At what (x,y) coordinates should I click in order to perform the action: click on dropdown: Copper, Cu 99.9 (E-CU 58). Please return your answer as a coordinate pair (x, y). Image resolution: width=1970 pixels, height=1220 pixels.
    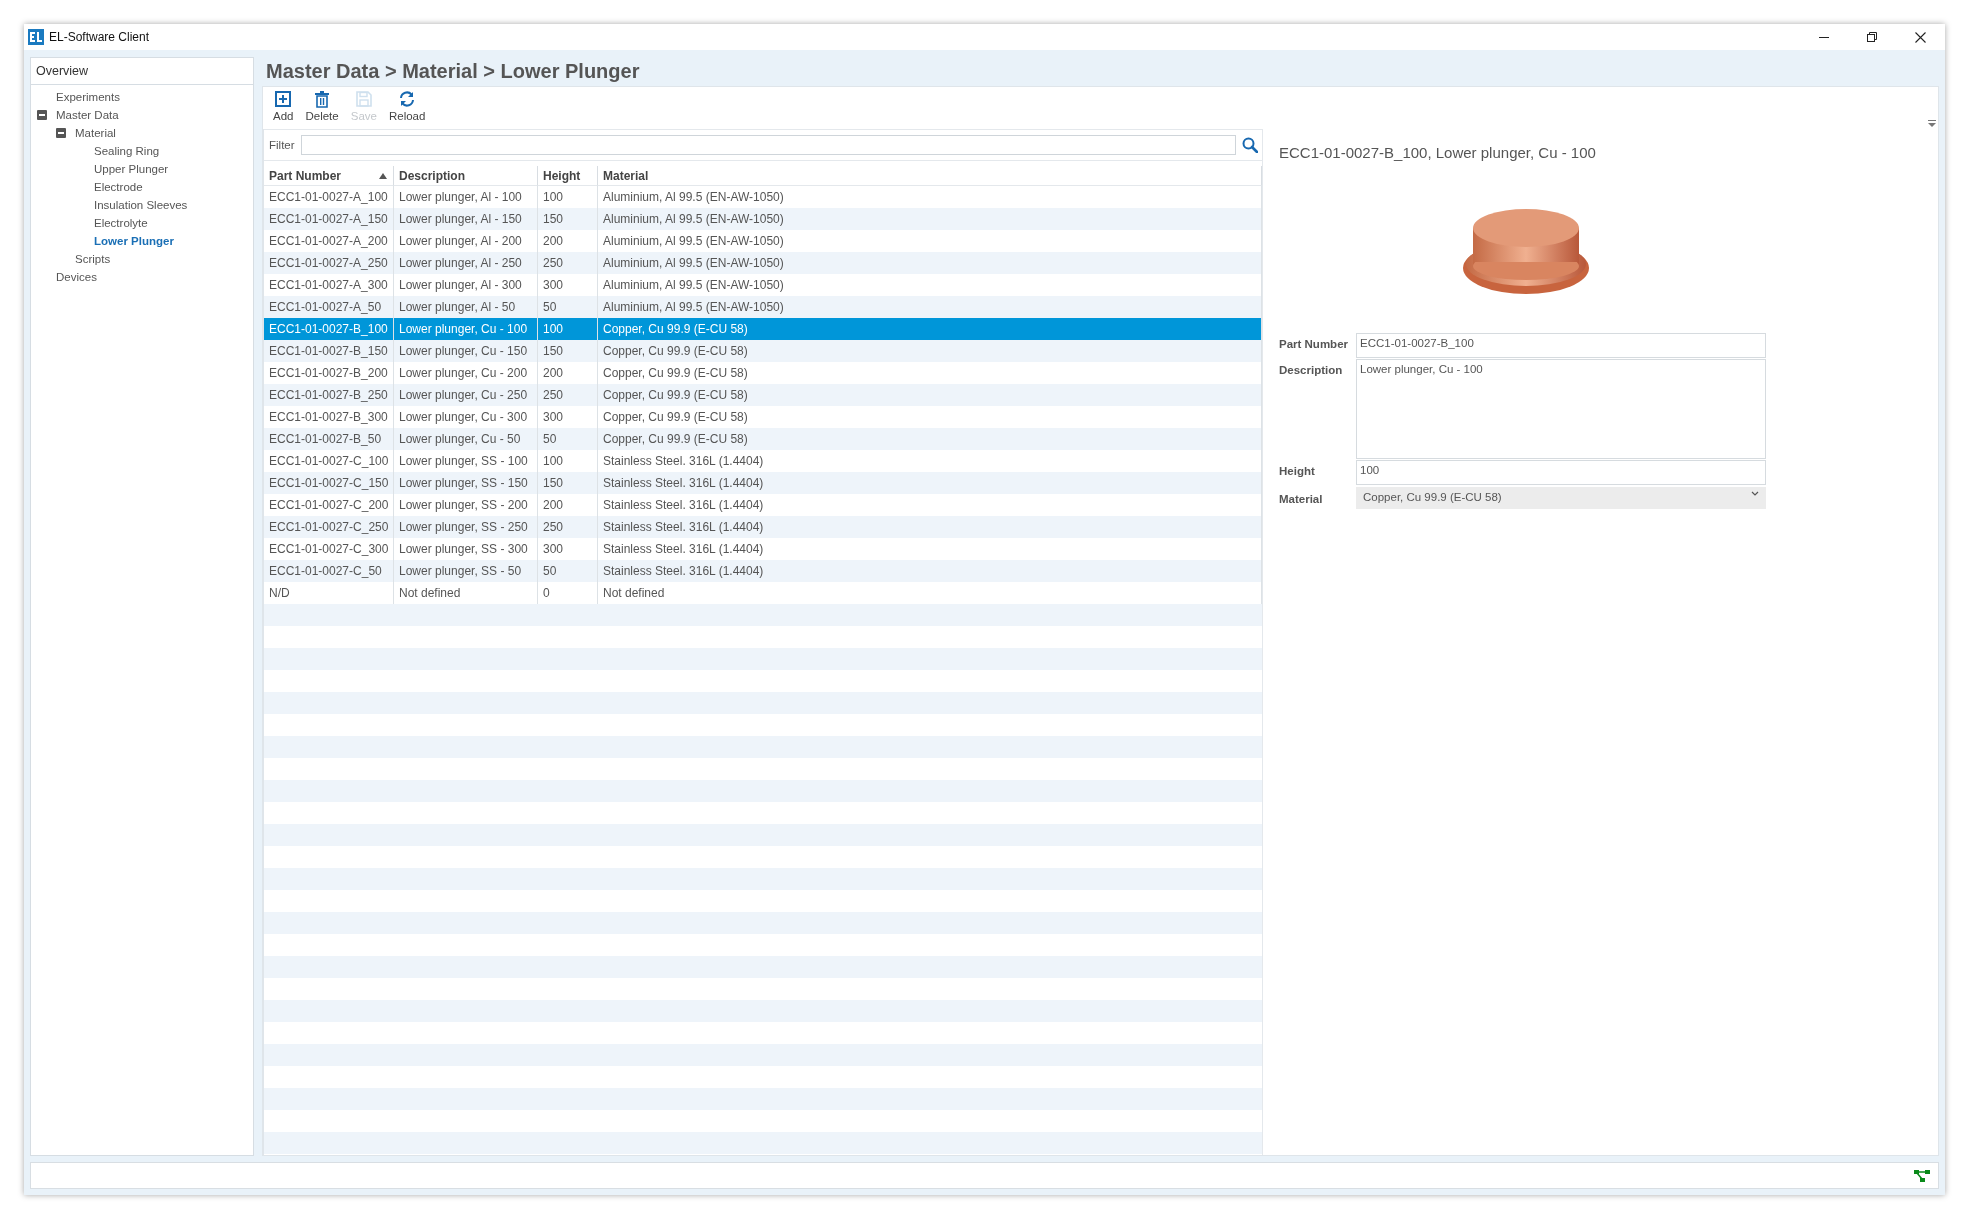
    Looking at the image, I should click on (1561, 498).